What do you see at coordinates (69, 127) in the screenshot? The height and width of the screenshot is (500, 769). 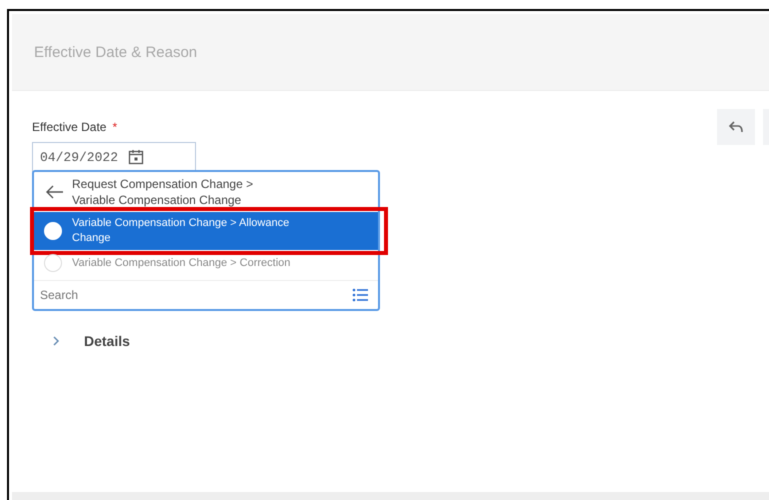 I see `field-label: Effective Date` at bounding box center [69, 127].